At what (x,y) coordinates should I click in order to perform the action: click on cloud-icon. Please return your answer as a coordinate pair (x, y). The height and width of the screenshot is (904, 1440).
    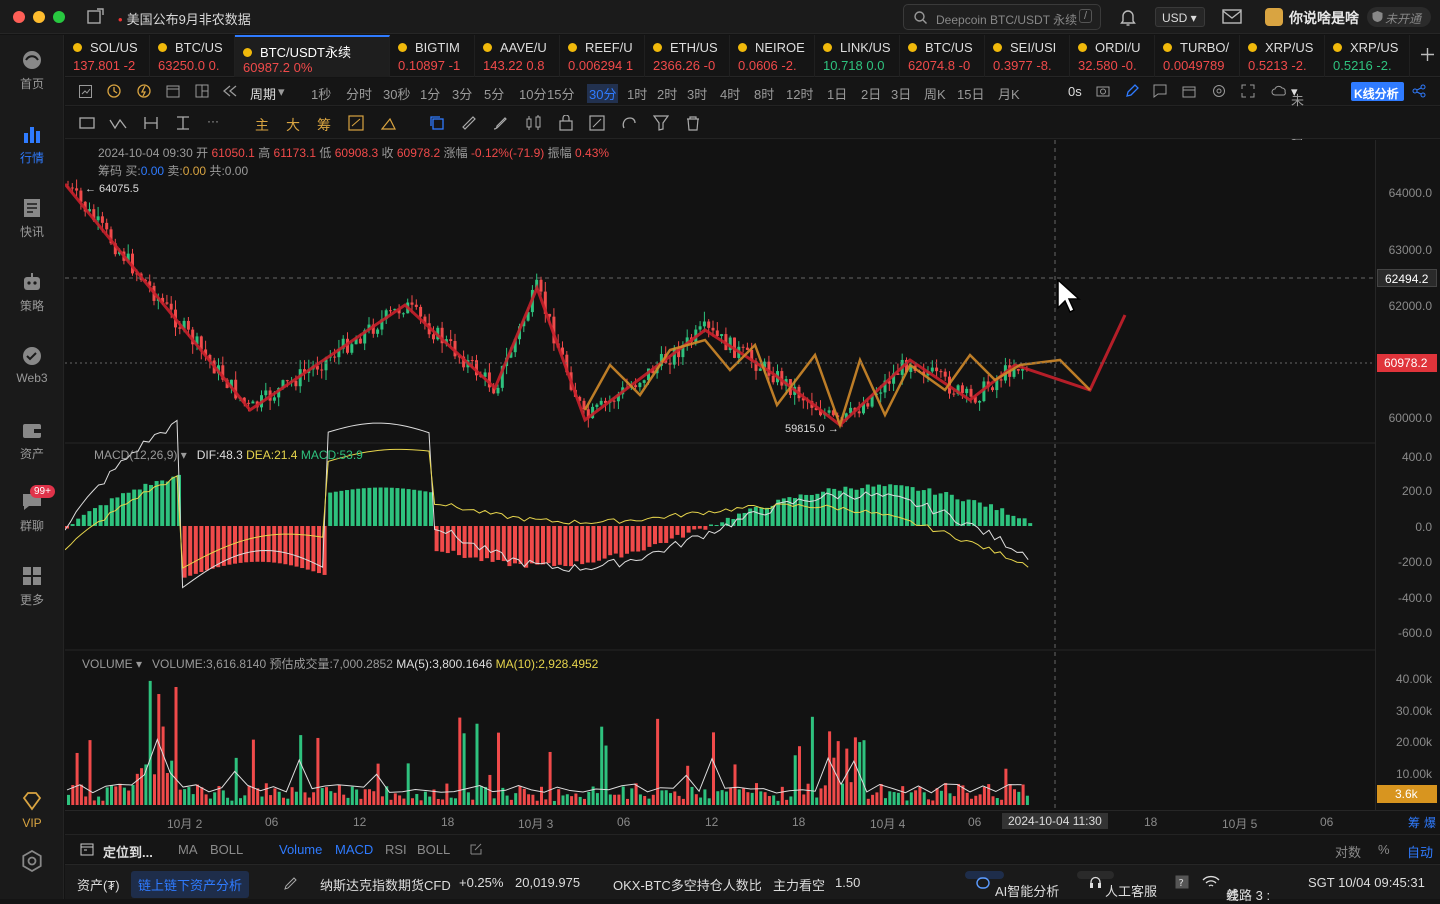
    Looking at the image, I should click on (1279, 90).